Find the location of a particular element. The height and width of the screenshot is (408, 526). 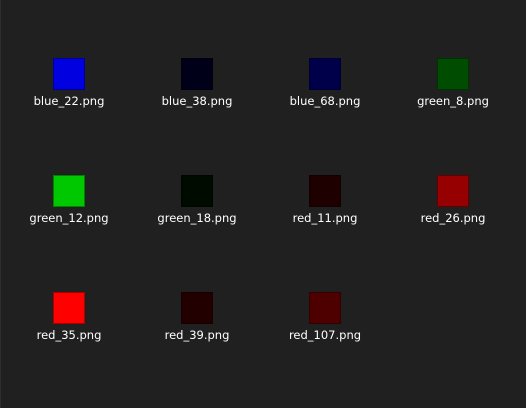

file-item-green-18: green_18.png is located at coordinates (197, 225).